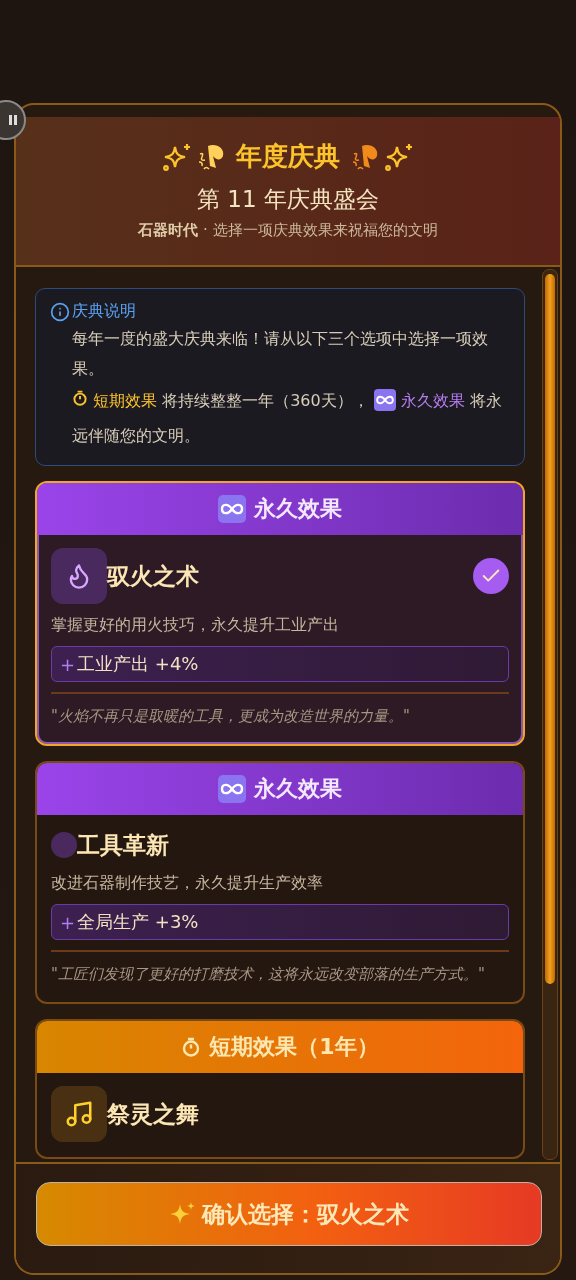  I want to click on effect-text: 全局生产 +3%, so click(138, 922).